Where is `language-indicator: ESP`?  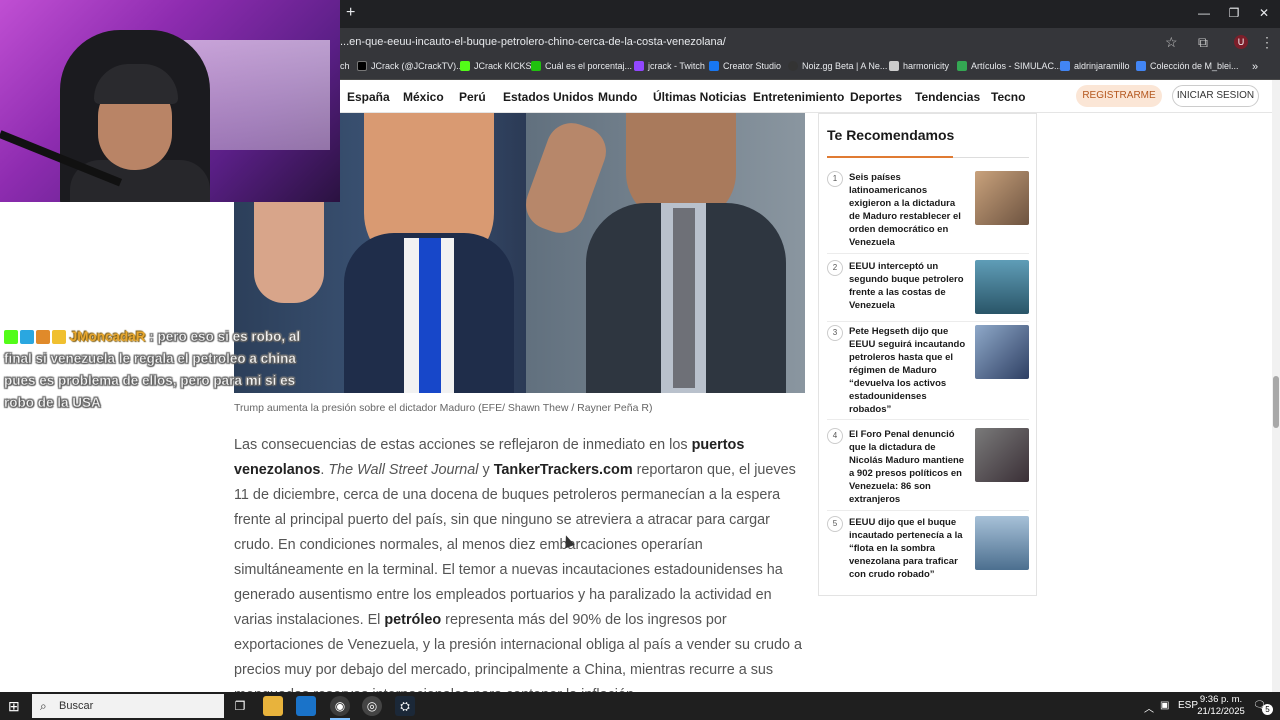
language-indicator: ESP is located at coordinates (1188, 705).